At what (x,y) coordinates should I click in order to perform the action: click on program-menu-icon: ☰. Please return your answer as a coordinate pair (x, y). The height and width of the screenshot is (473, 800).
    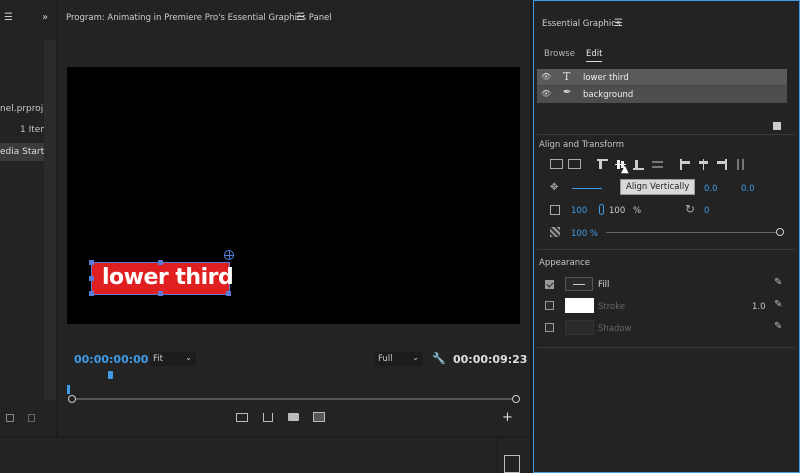
    Looking at the image, I should click on (300, 17).